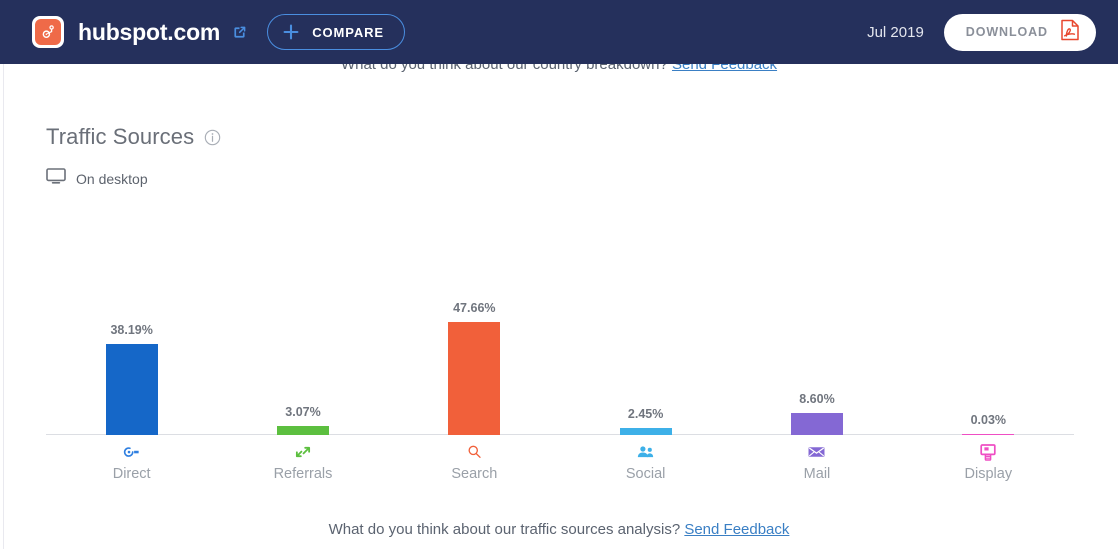 This screenshot has width=1118, height=549. Describe the element at coordinates (816, 452) in the screenshot. I see `mail-envelope-icon` at that location.